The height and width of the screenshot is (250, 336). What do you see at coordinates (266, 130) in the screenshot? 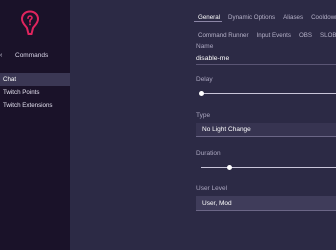
I see `type-select: No Light Change` at bounding box center [266, 130].